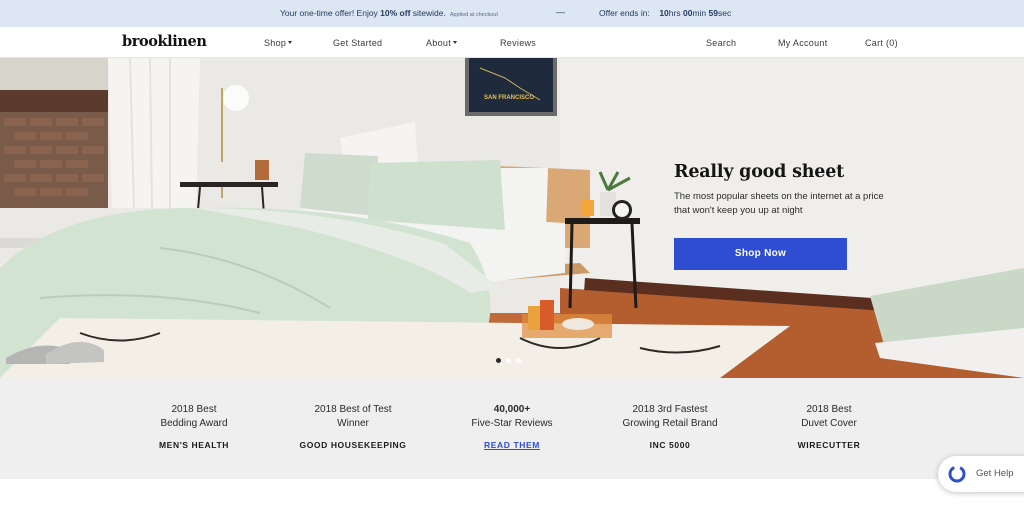 The height and width of the screenshot is (505, 1024). What do you see at coordinates (674, 13) in the screenshot?
I see `countdown-hours-unit: hrs` at bounding box center [674, 13].